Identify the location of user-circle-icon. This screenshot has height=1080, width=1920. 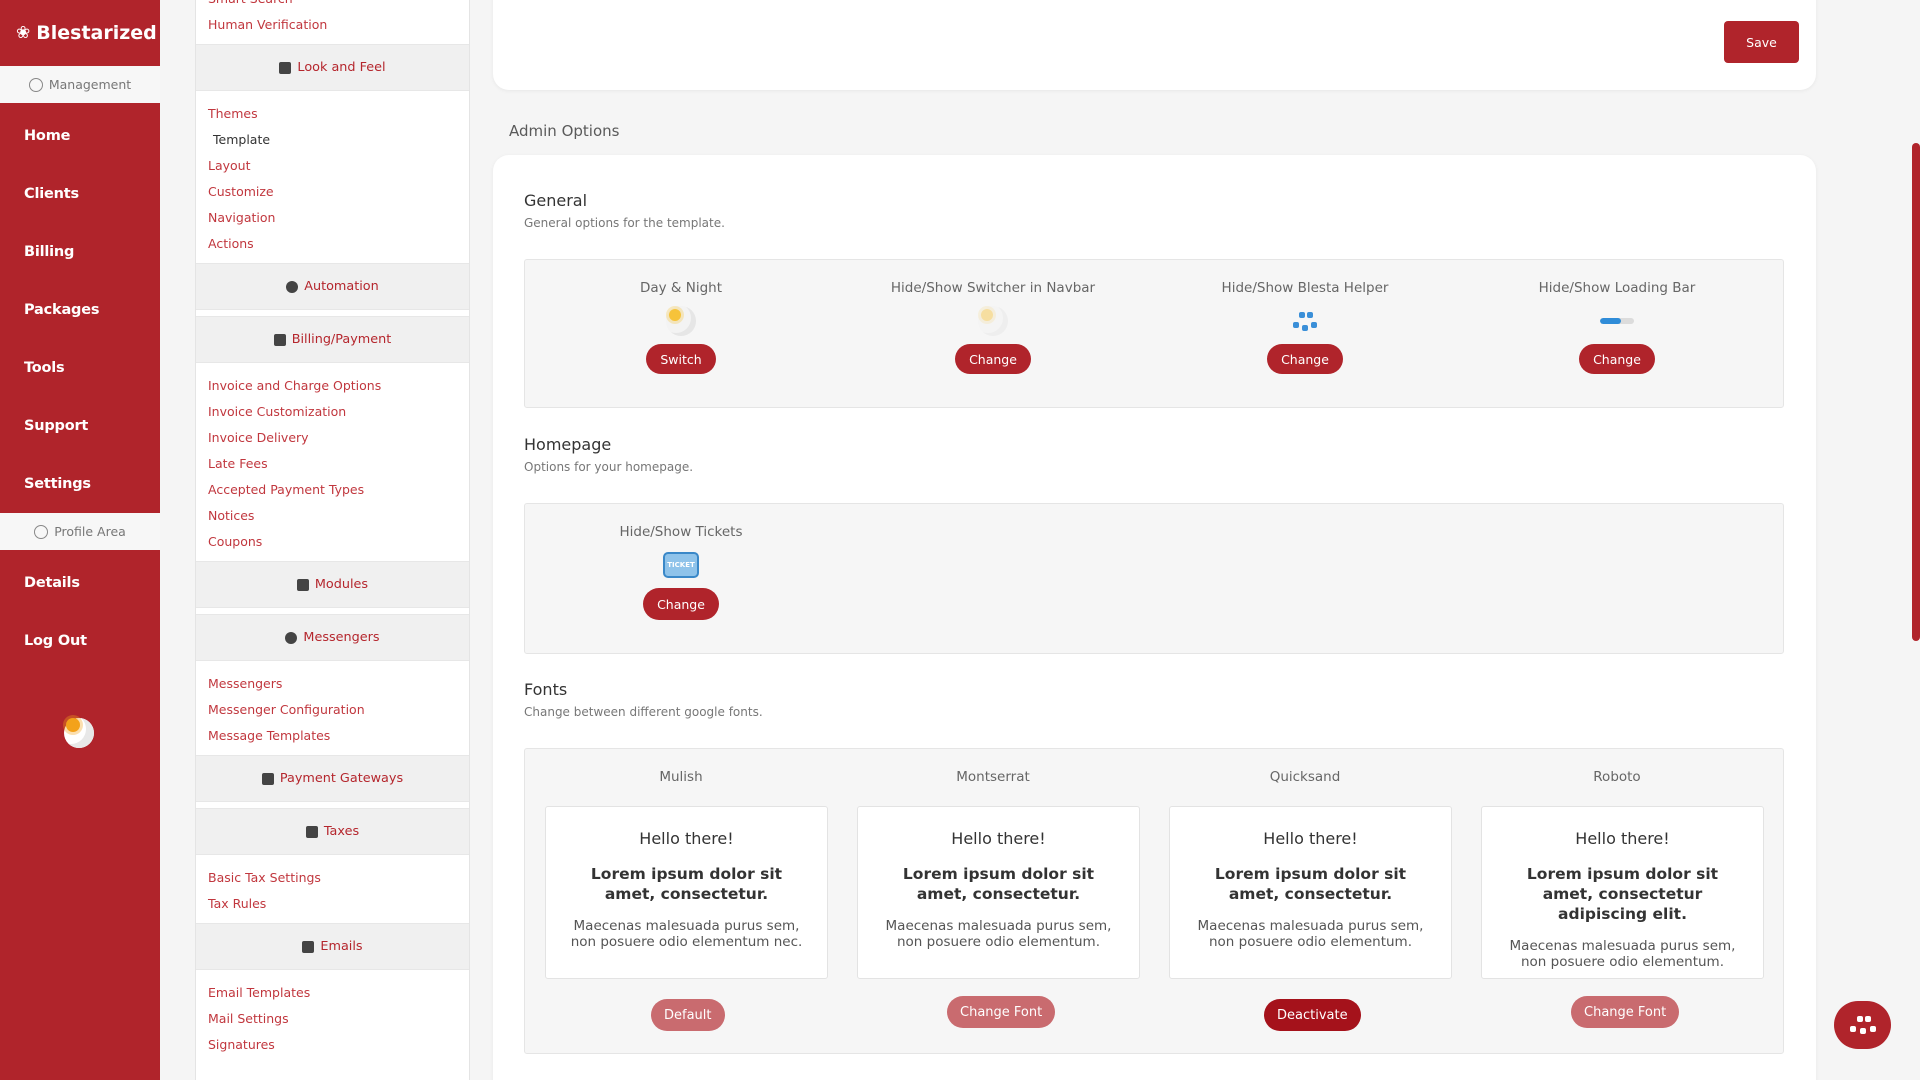
(41, 531).